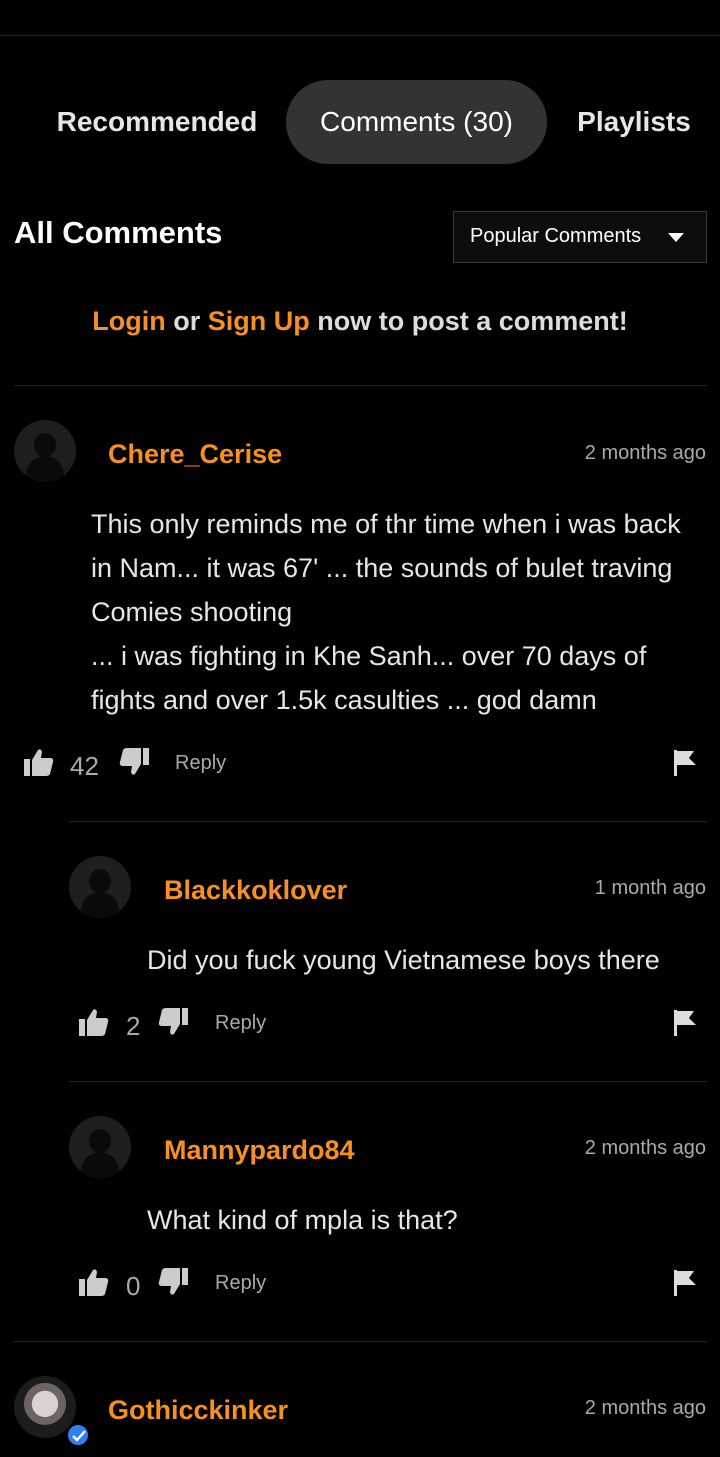 The image size is (720, 1457). I want to click on comments-heading: All Comments, so click(118, 232).